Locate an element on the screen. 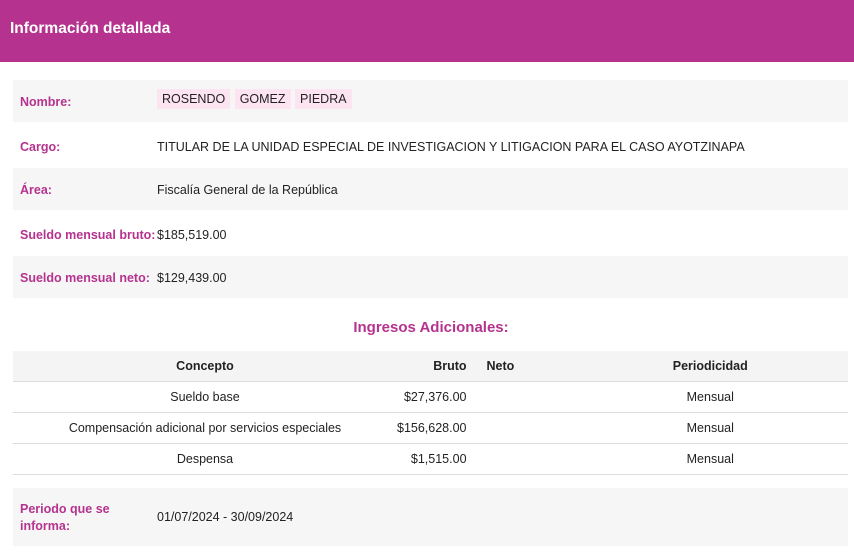 The image size is (854, 552). table-row: Despensa $1,515.00 Mensual is located at coordinates (430, 459).